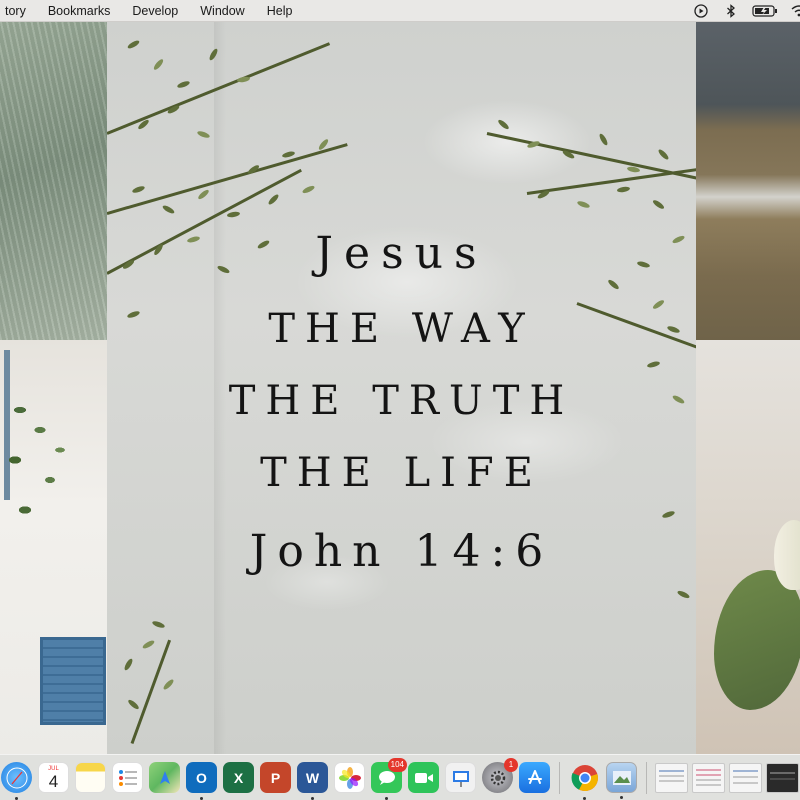  What do you see at coordinates (53, 781) in the screenshot?
I see `calendar-day: 4` at bounding box center [53, 781].